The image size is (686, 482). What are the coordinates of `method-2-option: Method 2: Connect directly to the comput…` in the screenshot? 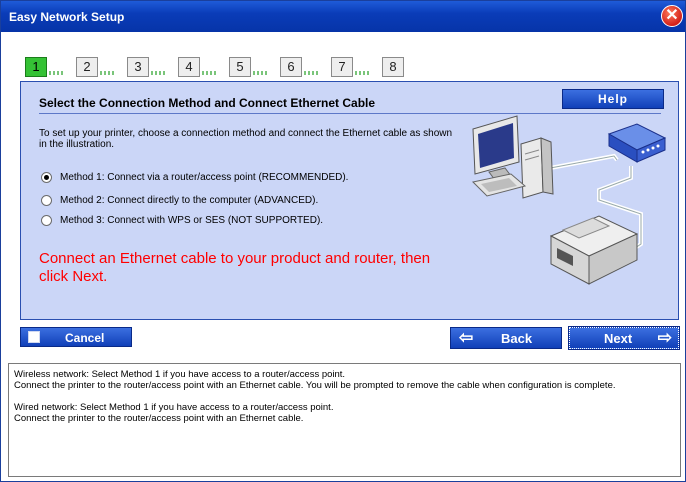 It's located at (179, 200).